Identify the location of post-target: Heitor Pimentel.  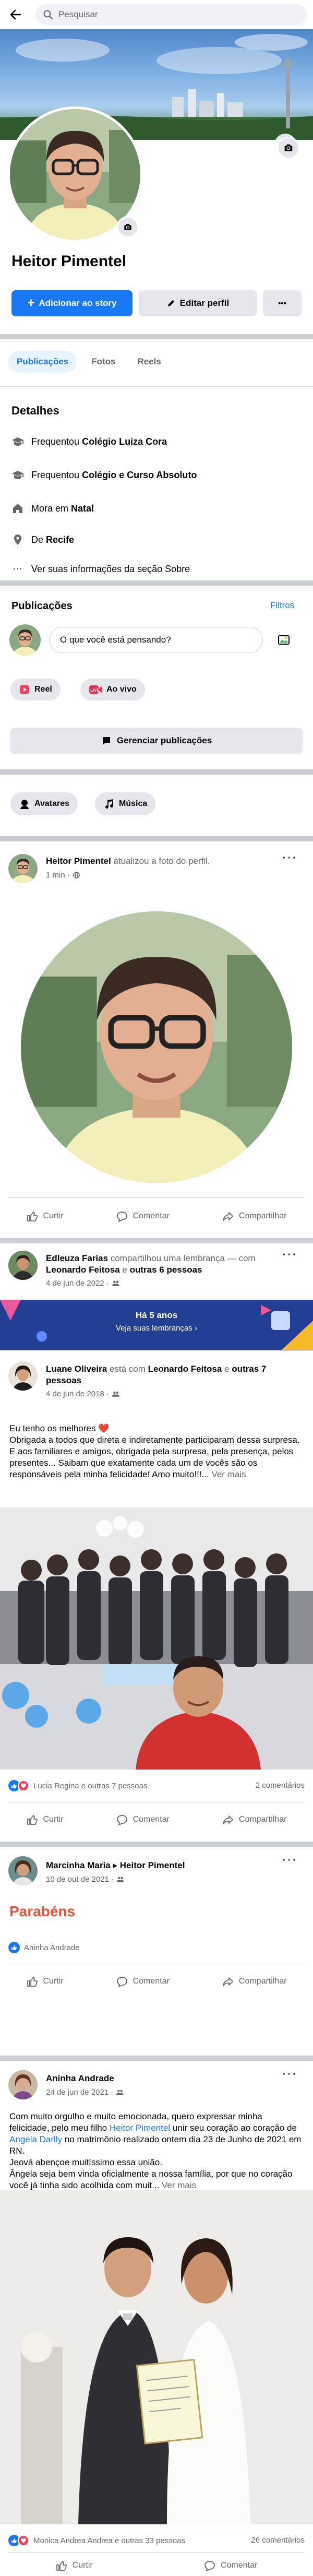
(152, 1865).